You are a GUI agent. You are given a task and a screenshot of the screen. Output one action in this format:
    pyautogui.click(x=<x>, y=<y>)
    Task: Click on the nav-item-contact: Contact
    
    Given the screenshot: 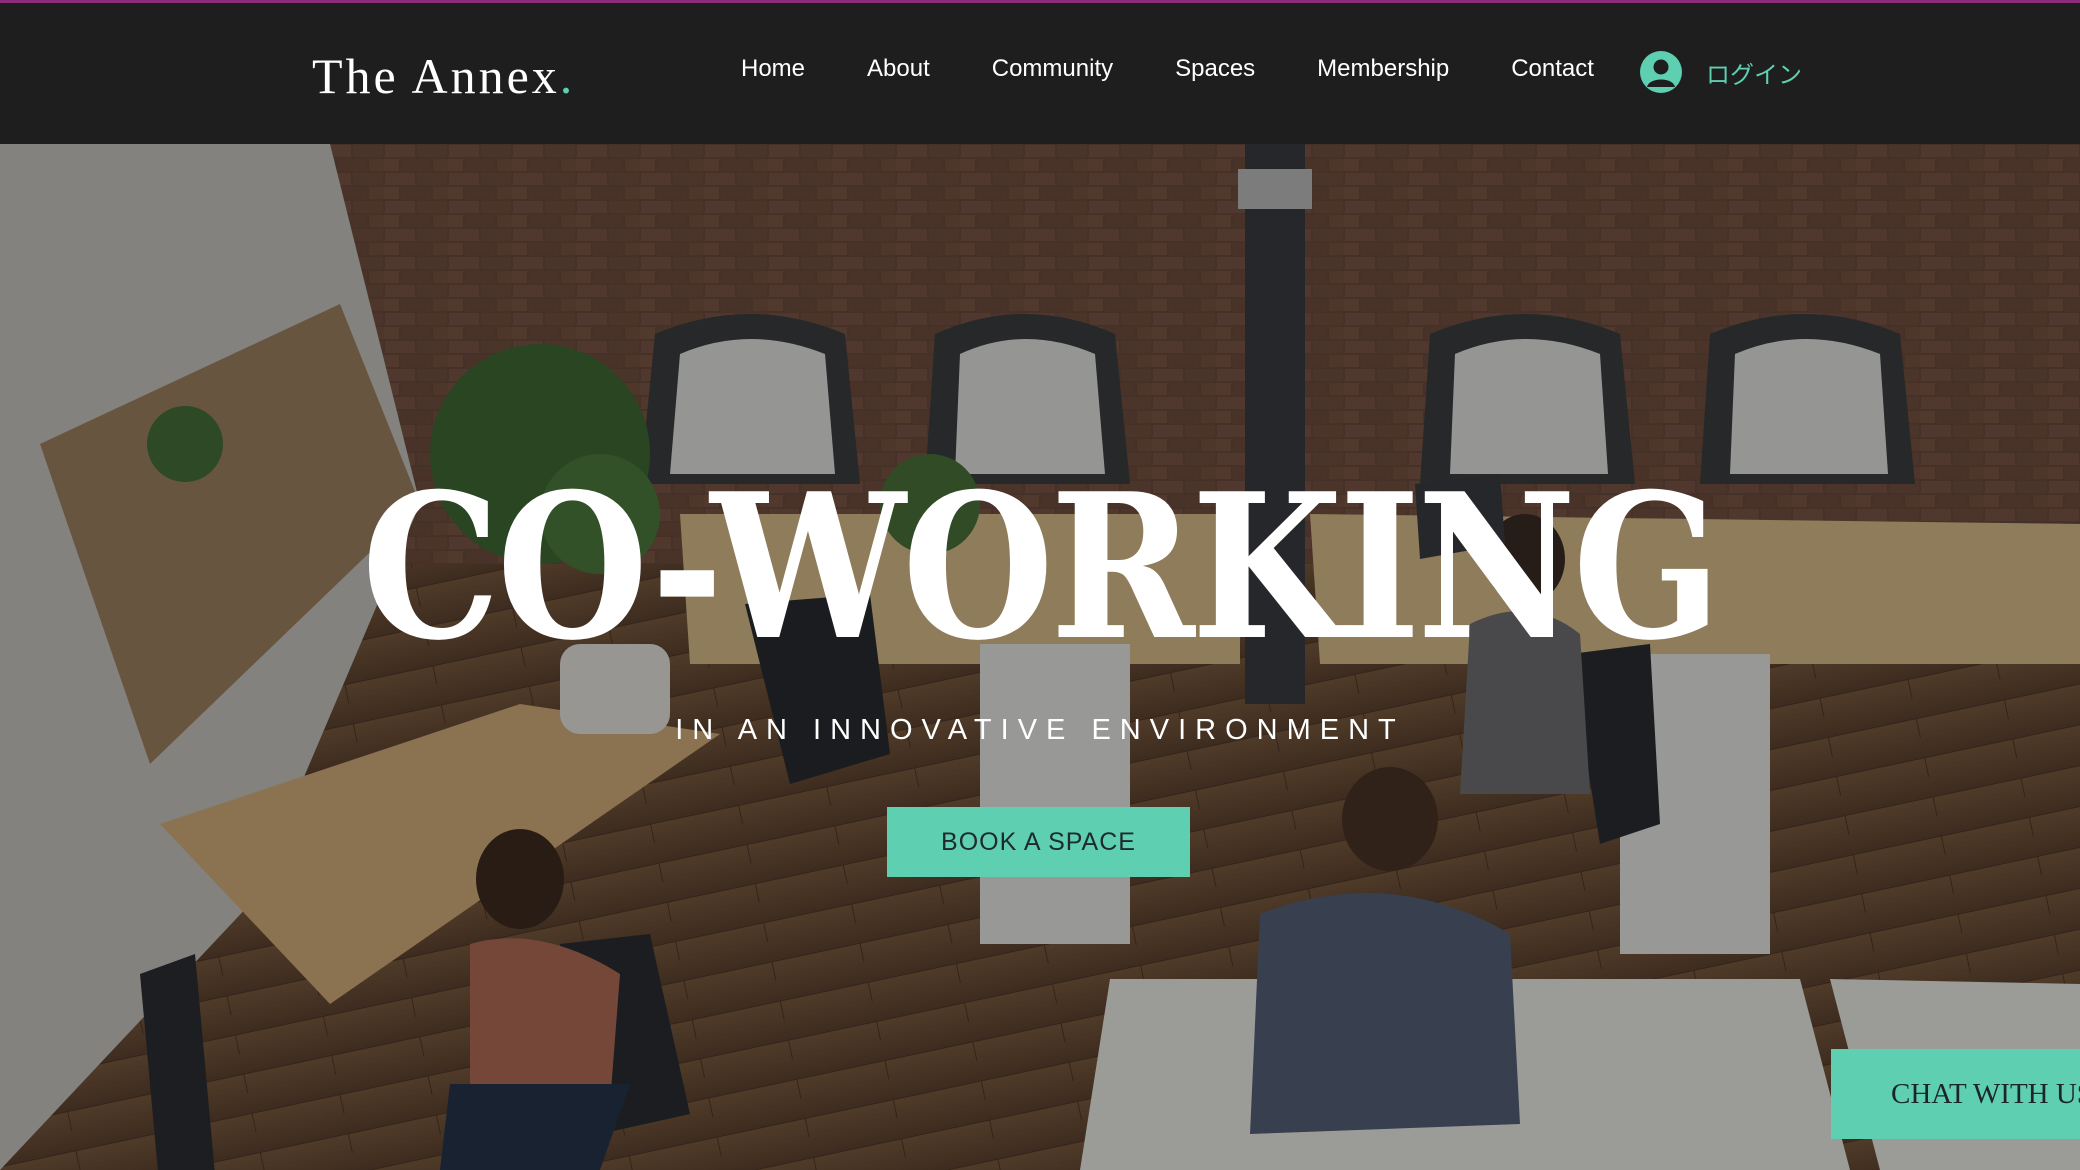 What is the action you would take?
    pyautogui.click(x=1552, y=69)
    